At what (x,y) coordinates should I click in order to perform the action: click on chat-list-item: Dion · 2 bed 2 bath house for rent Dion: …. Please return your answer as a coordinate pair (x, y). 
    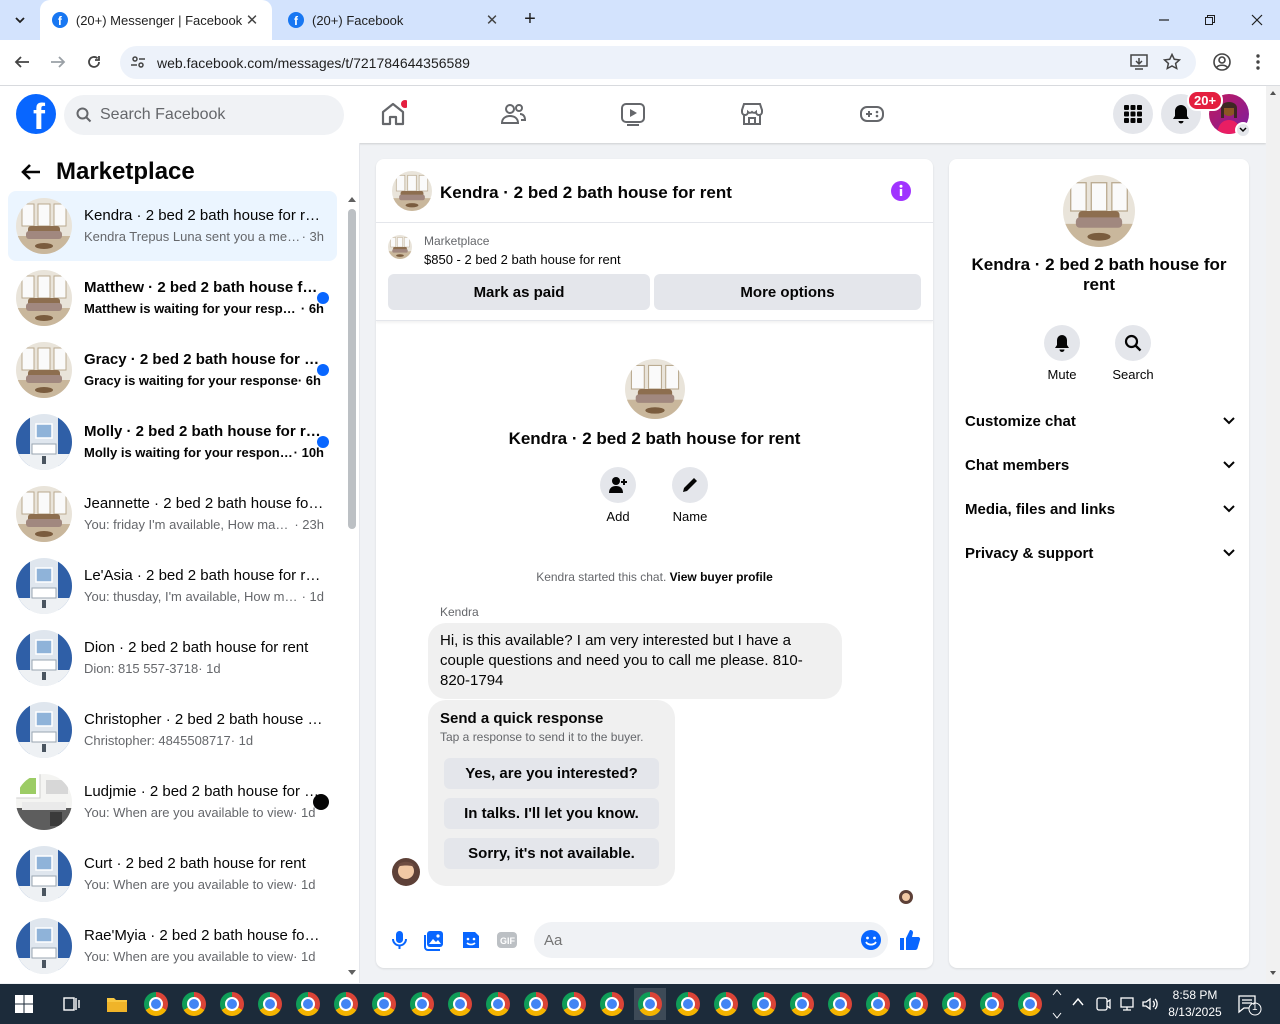
    Looking at the image, I should click on (172, 658).